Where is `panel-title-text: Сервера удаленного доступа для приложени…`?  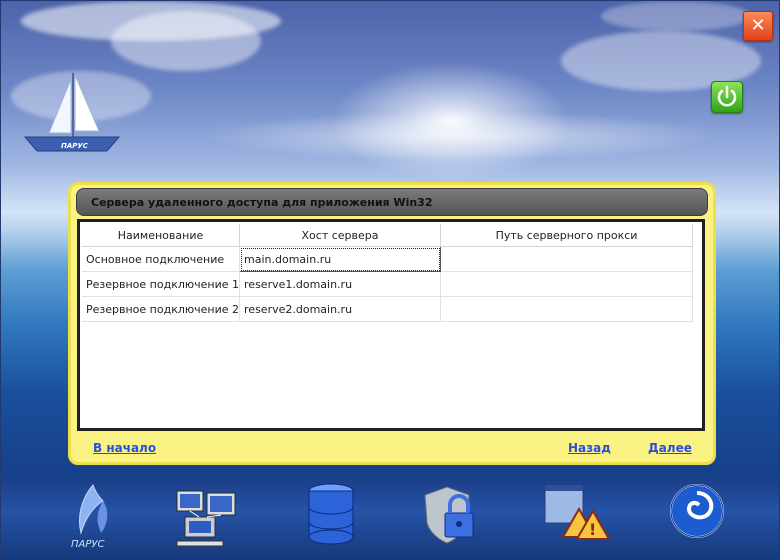 panel-title-text: Сервера удаленного доступа для приложени… is located at coordinates (262, 202).